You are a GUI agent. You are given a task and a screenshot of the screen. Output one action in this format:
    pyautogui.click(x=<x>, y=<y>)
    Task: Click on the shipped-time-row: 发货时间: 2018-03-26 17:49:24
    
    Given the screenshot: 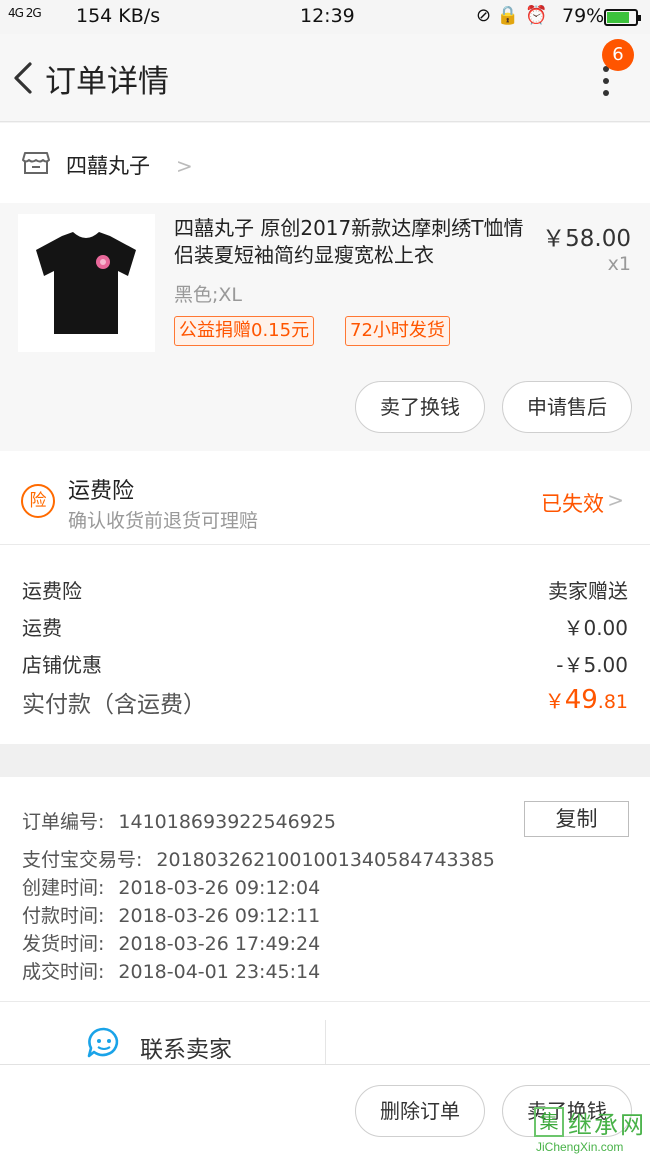 What is the action you would take?
    pyautogui.click(x=171, y=942)
    